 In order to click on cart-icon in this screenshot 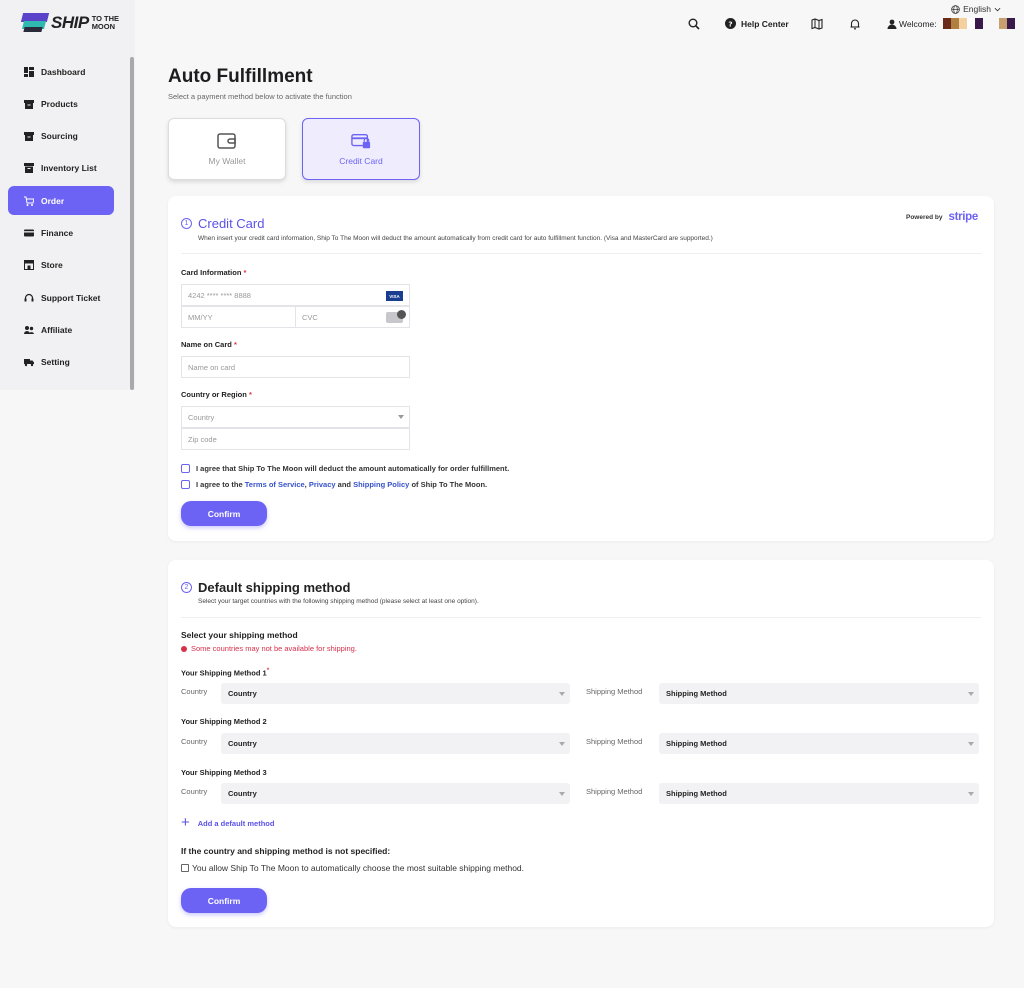, I will do `click(29, 201)`.